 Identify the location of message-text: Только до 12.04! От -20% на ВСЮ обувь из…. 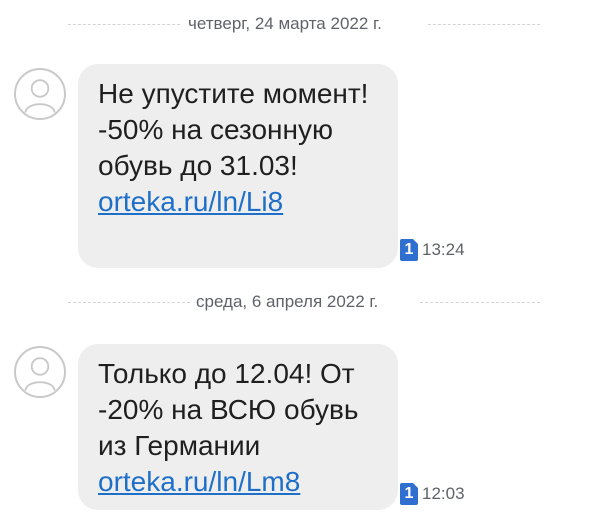
(238, 428).